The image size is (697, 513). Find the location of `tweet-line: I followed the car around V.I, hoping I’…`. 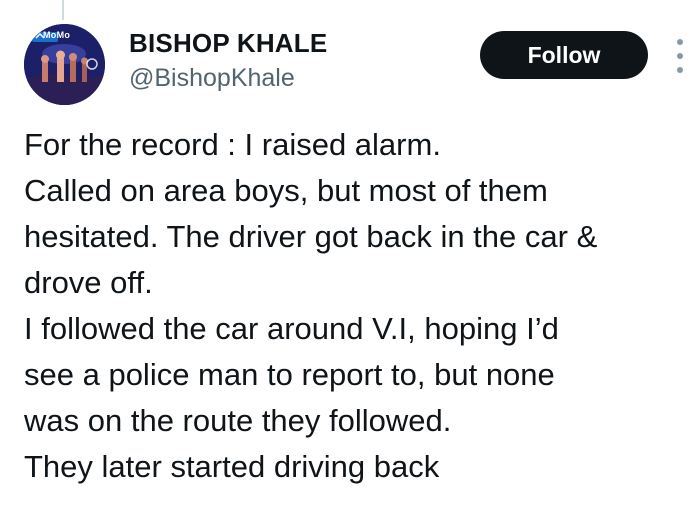

tweet-line: I followed the car around V.I, hoping I’… is located at coordinates (291, 328).